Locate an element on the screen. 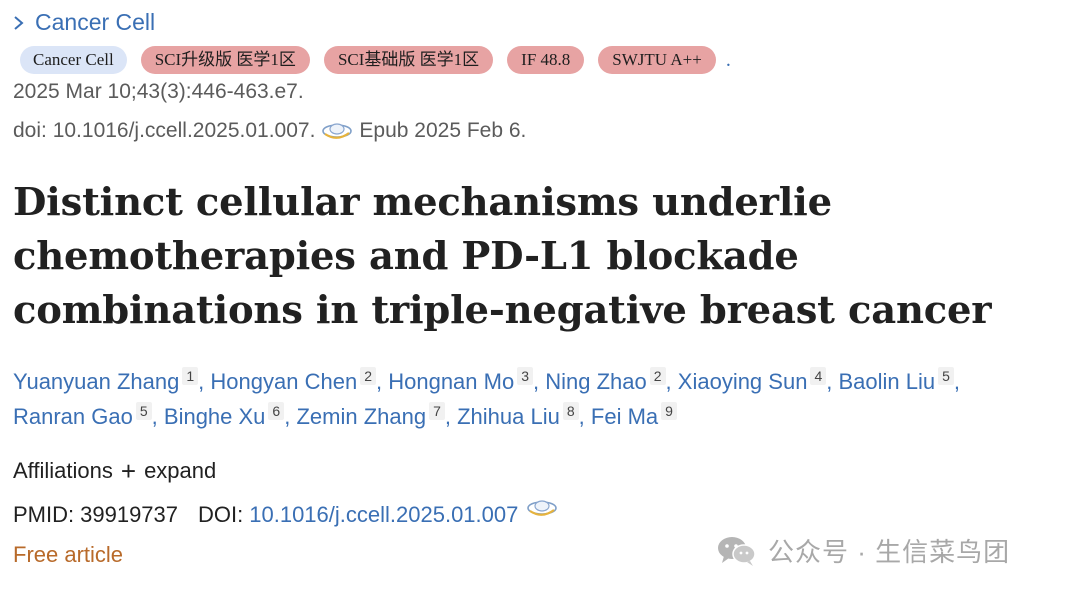  chevron-right-icon is located at coordinates (19, 22).